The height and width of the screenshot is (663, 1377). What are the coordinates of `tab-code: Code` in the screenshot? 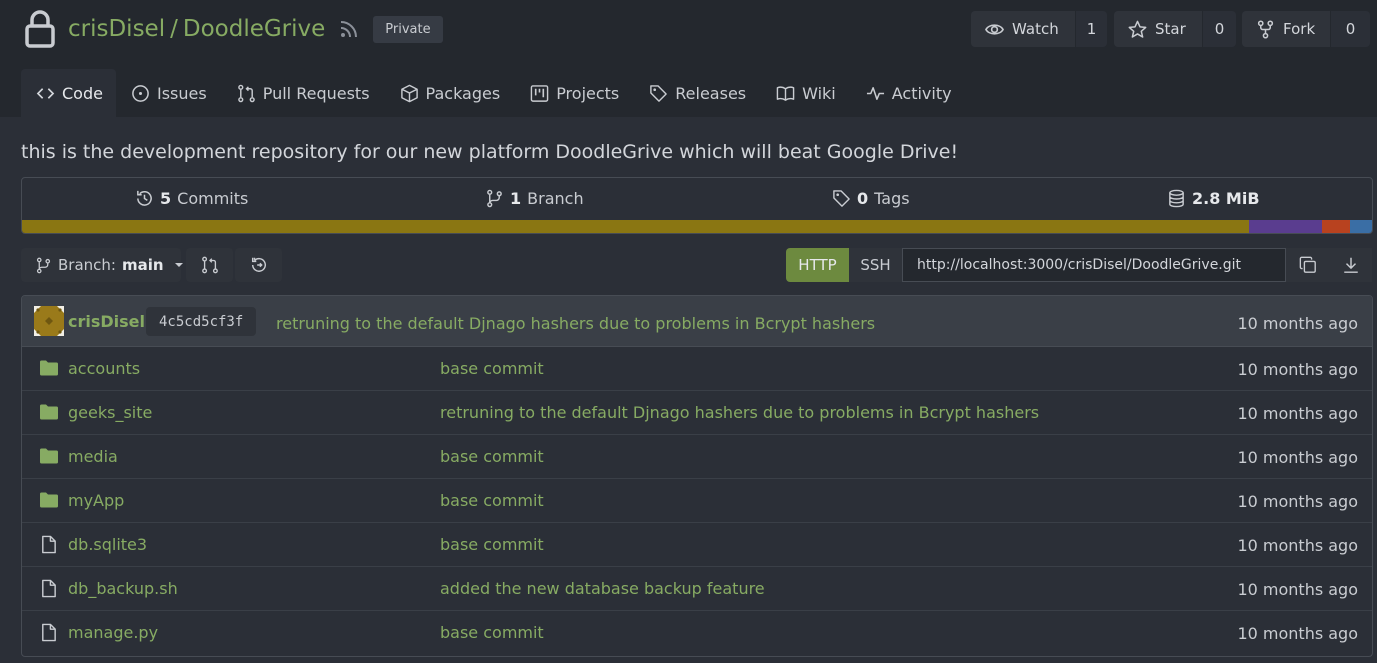 It's located at (68, 93).